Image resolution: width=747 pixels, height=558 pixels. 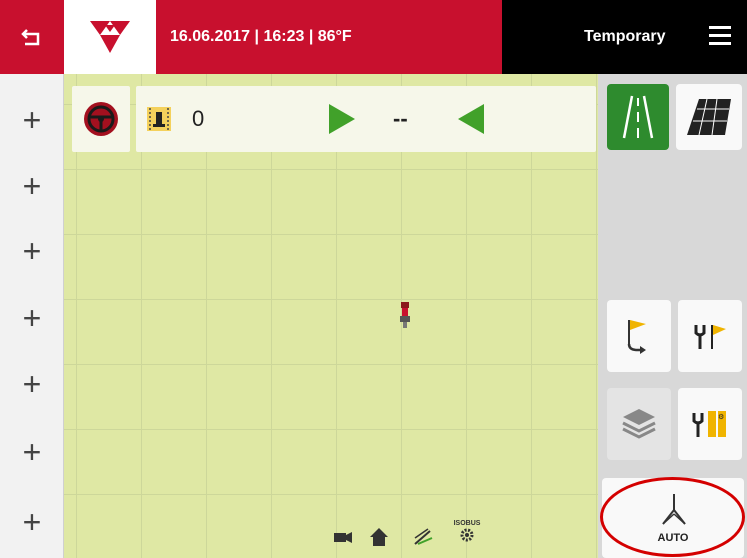 What do you see at coordinates (379, 537) in the screenshot?
I see `home-icon` at bounding box center [379, 537].